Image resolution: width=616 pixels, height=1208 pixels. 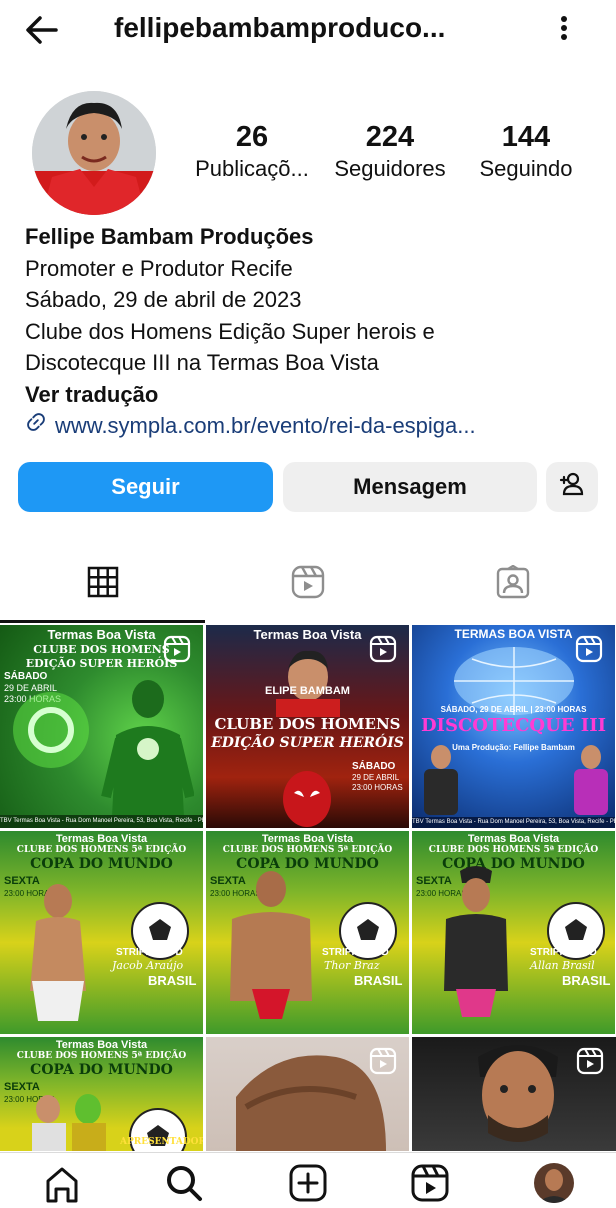 I want to click on create-post-icon, so click(x=308, y=1183).